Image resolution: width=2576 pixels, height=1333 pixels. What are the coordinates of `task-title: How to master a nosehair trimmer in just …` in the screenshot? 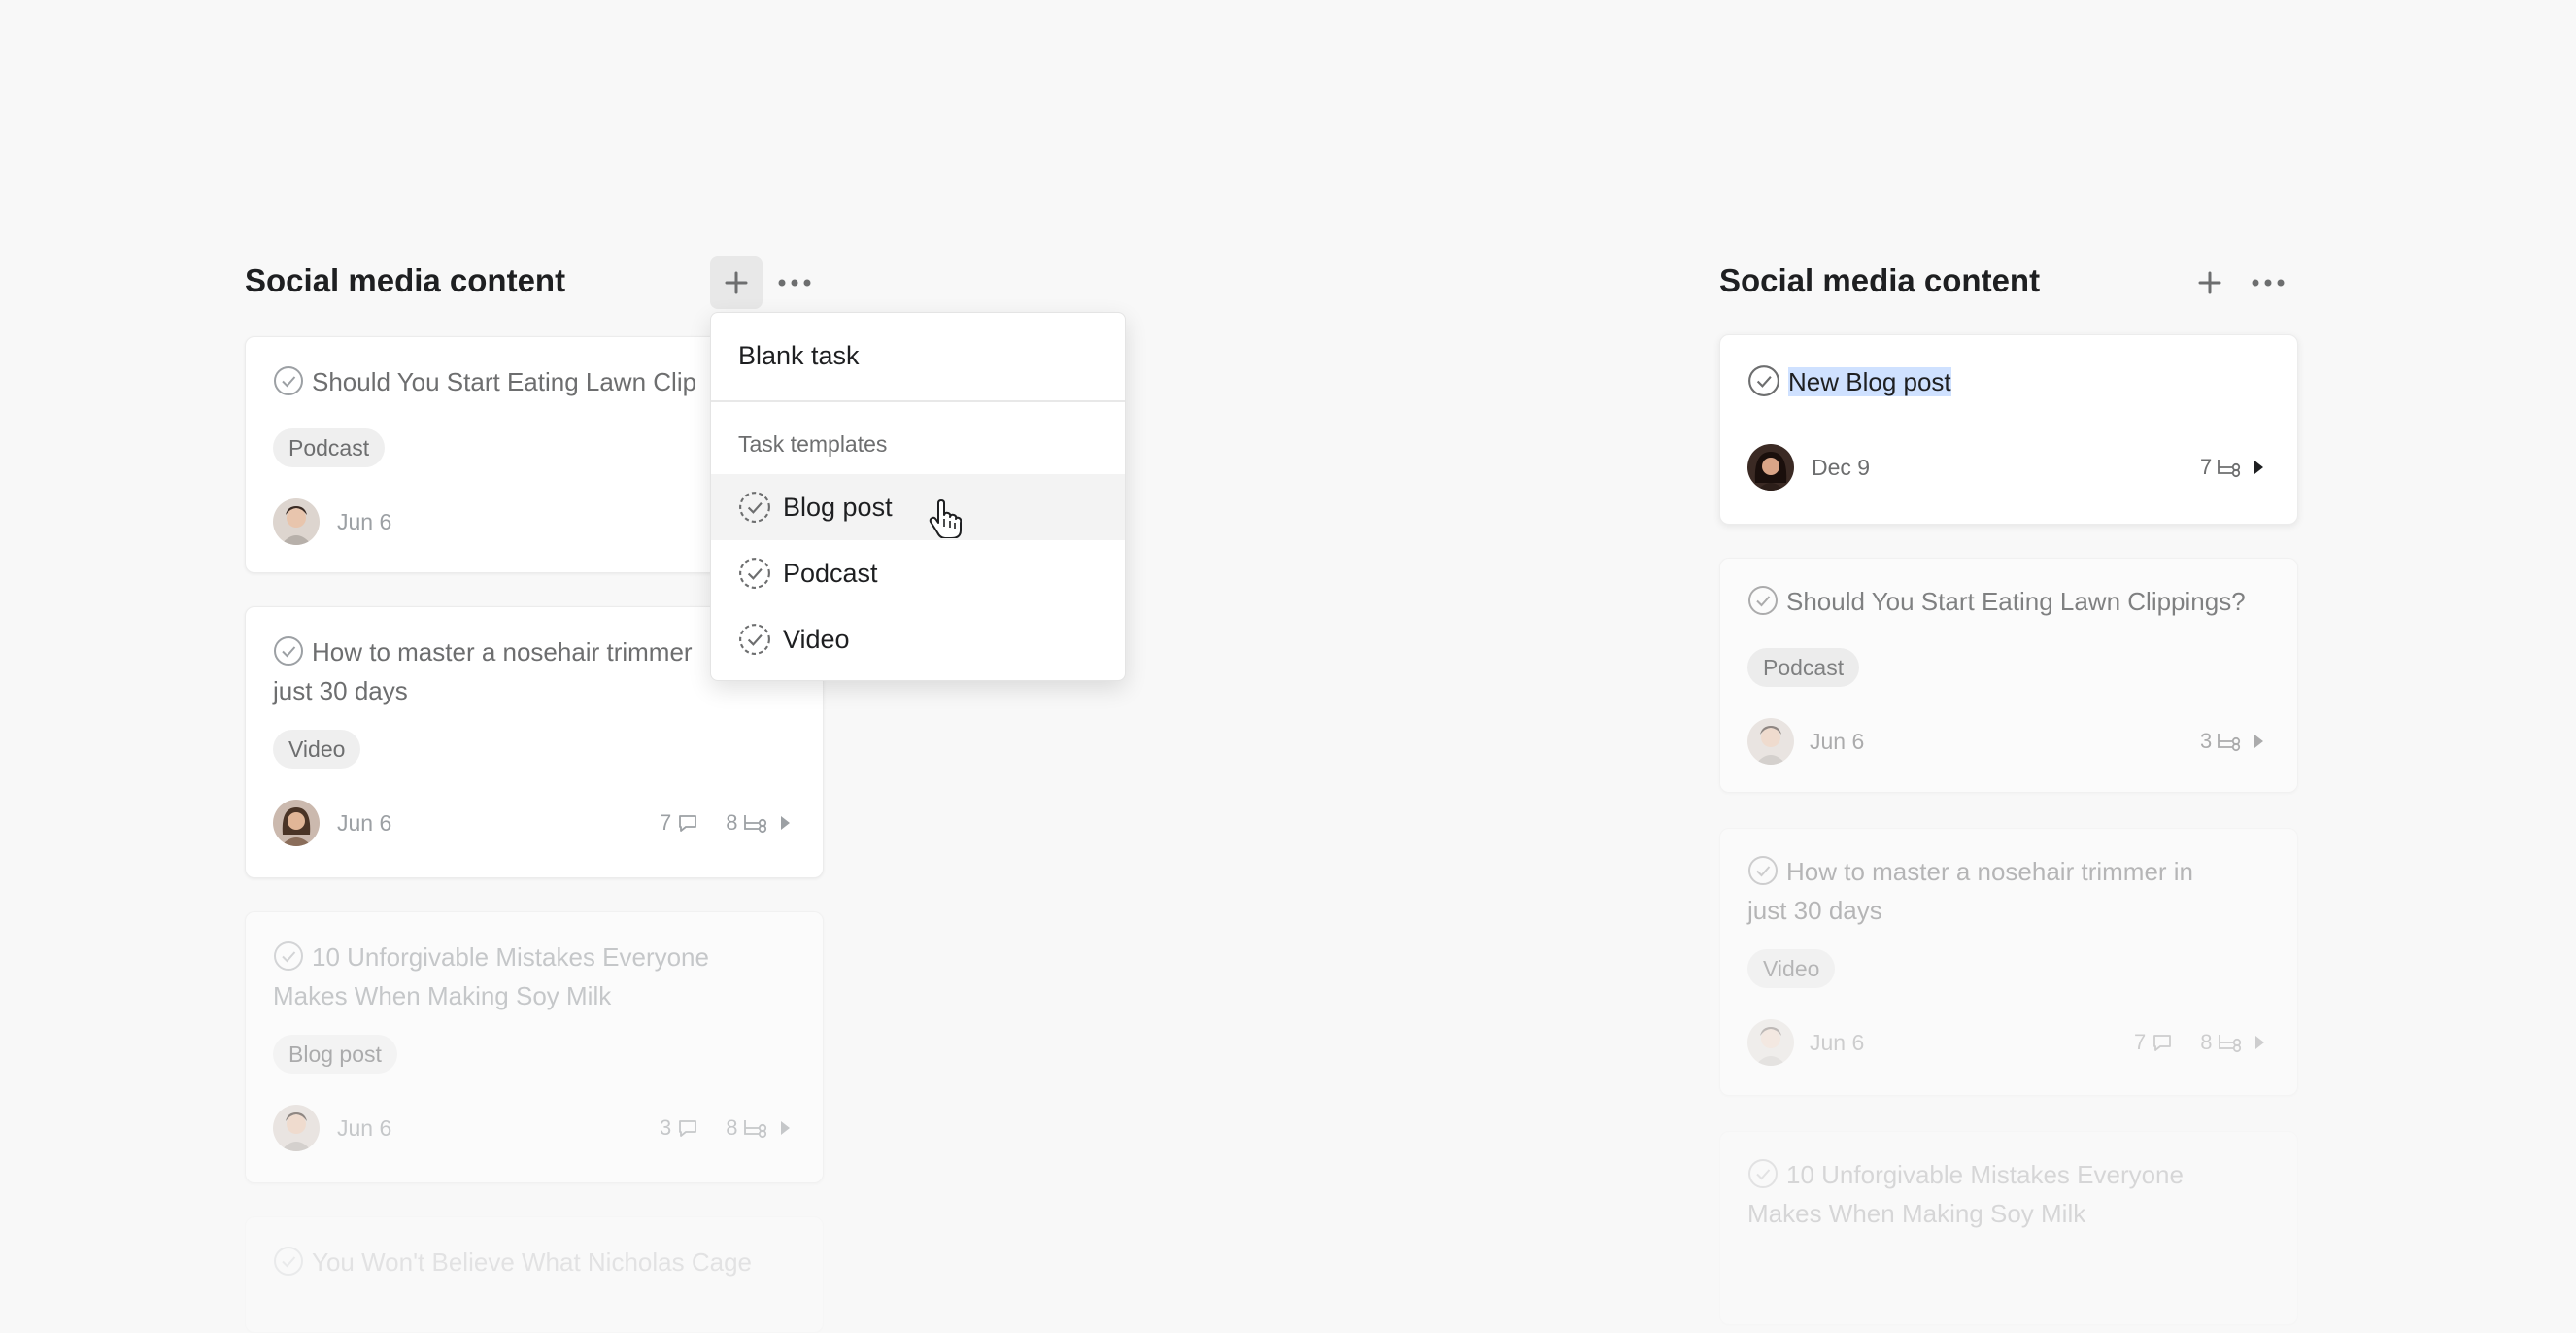 It's located at (1970, 890).